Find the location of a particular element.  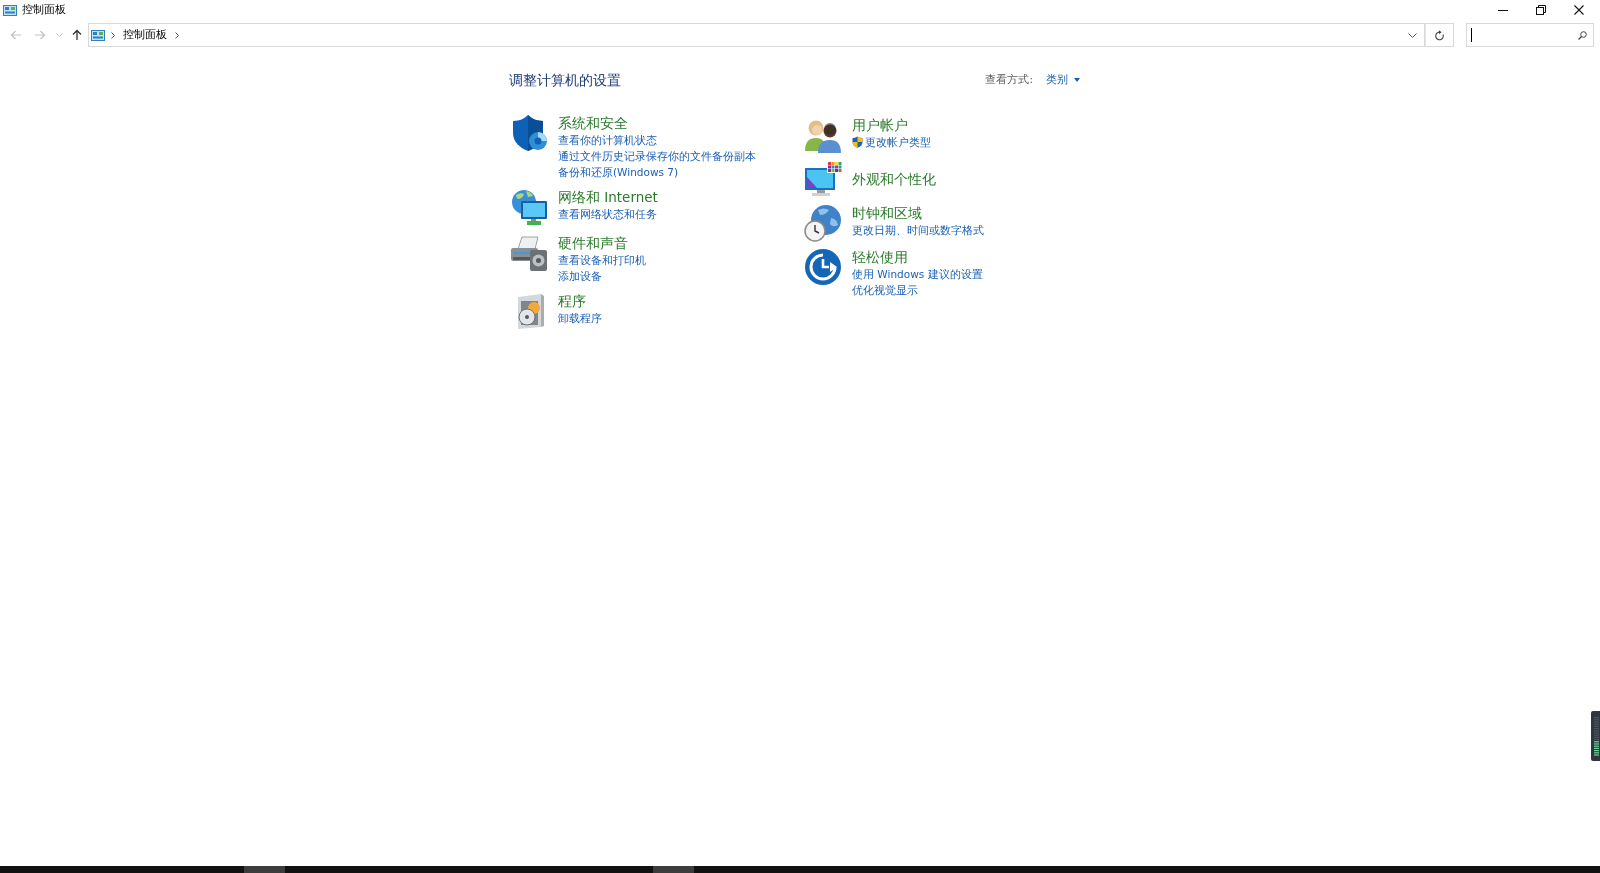

shield-icon is located at coordinates (529, 133).